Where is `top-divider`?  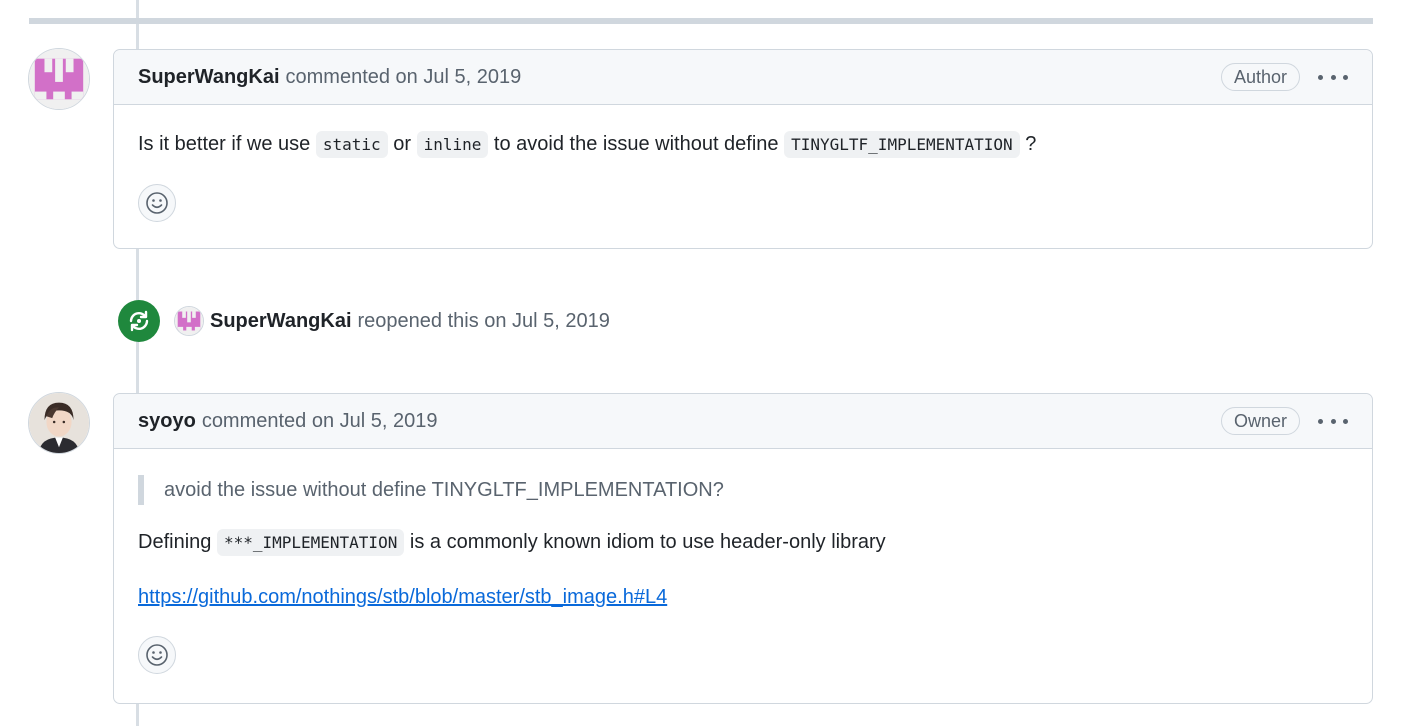 top-divider is located at coordinates (701, 21).